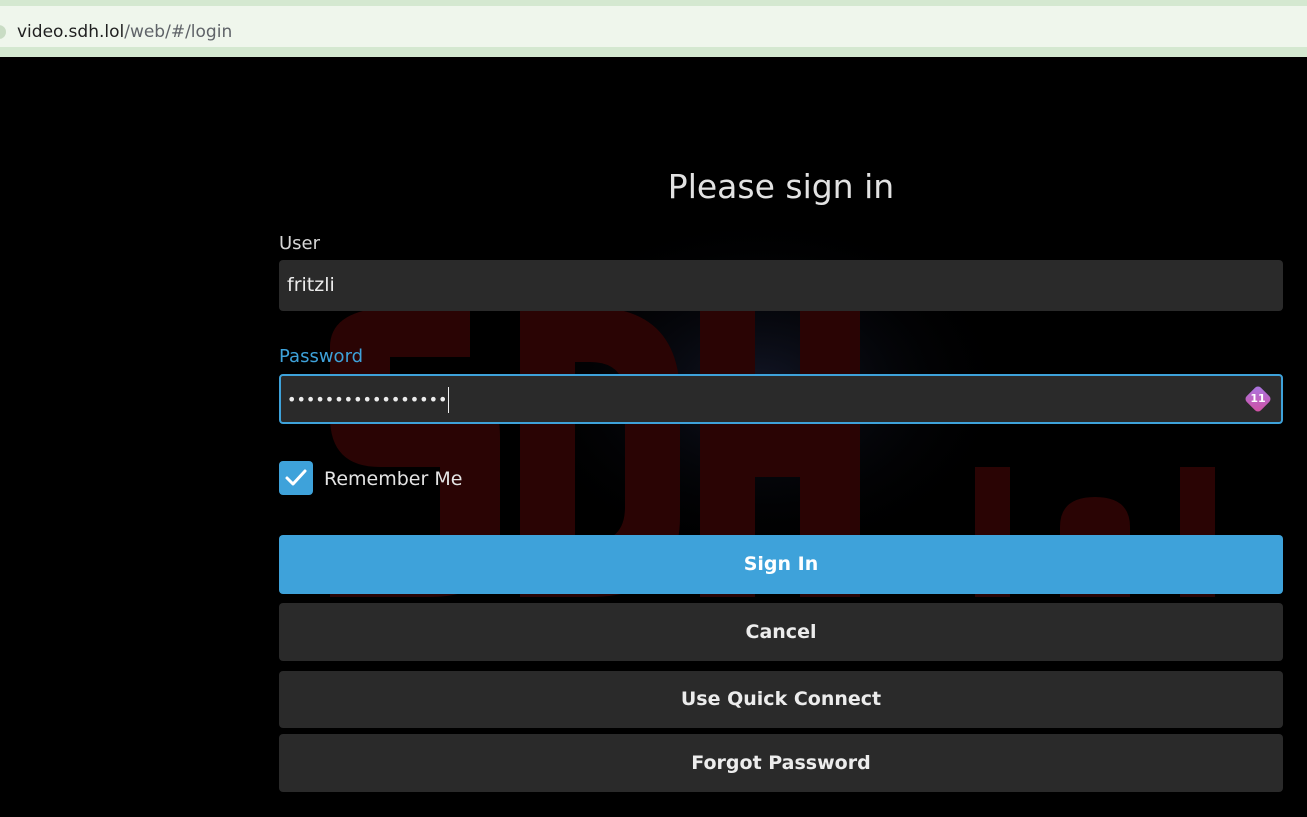  I want to click on url-text: video.sdh.lol/web/#/login, so click(124, 32).